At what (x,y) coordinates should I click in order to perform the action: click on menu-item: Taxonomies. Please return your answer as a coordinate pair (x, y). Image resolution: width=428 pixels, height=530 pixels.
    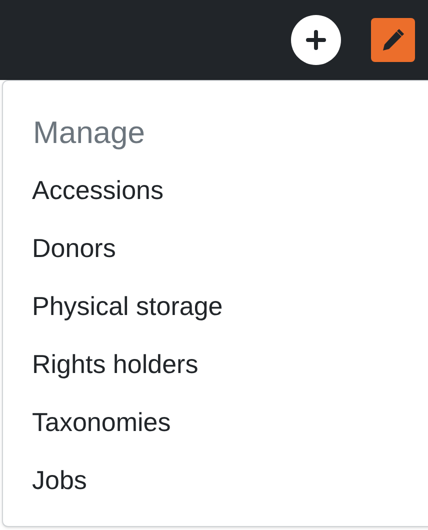
    Looking at the image, I should click on (215, 422).